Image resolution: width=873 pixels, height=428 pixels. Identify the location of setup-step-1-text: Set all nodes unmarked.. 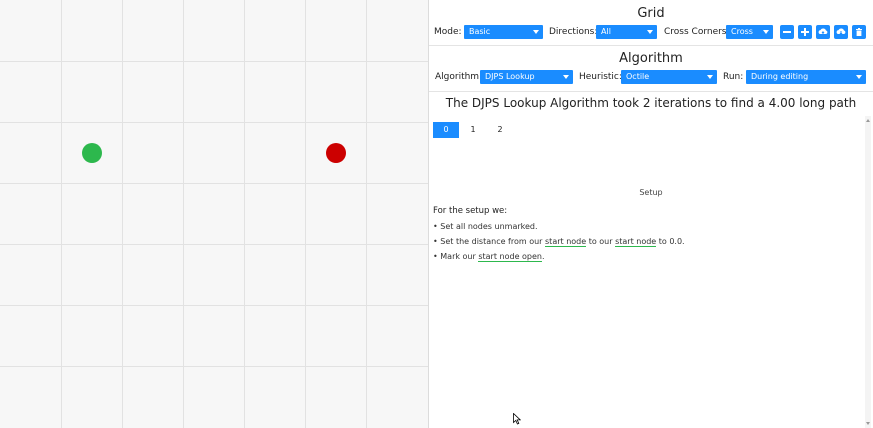
(489, 226).